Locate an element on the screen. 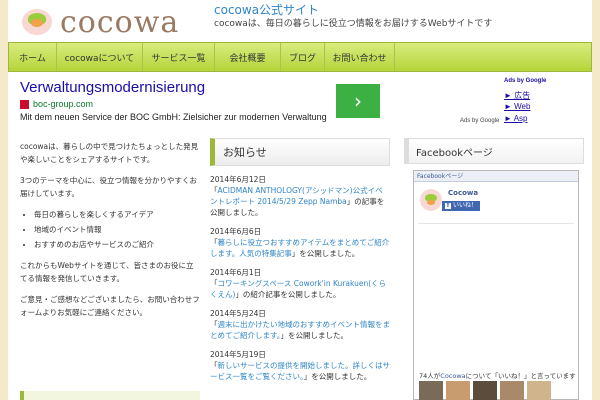  news-date: 2014年6月1日 is located at coordinates (236, 272).